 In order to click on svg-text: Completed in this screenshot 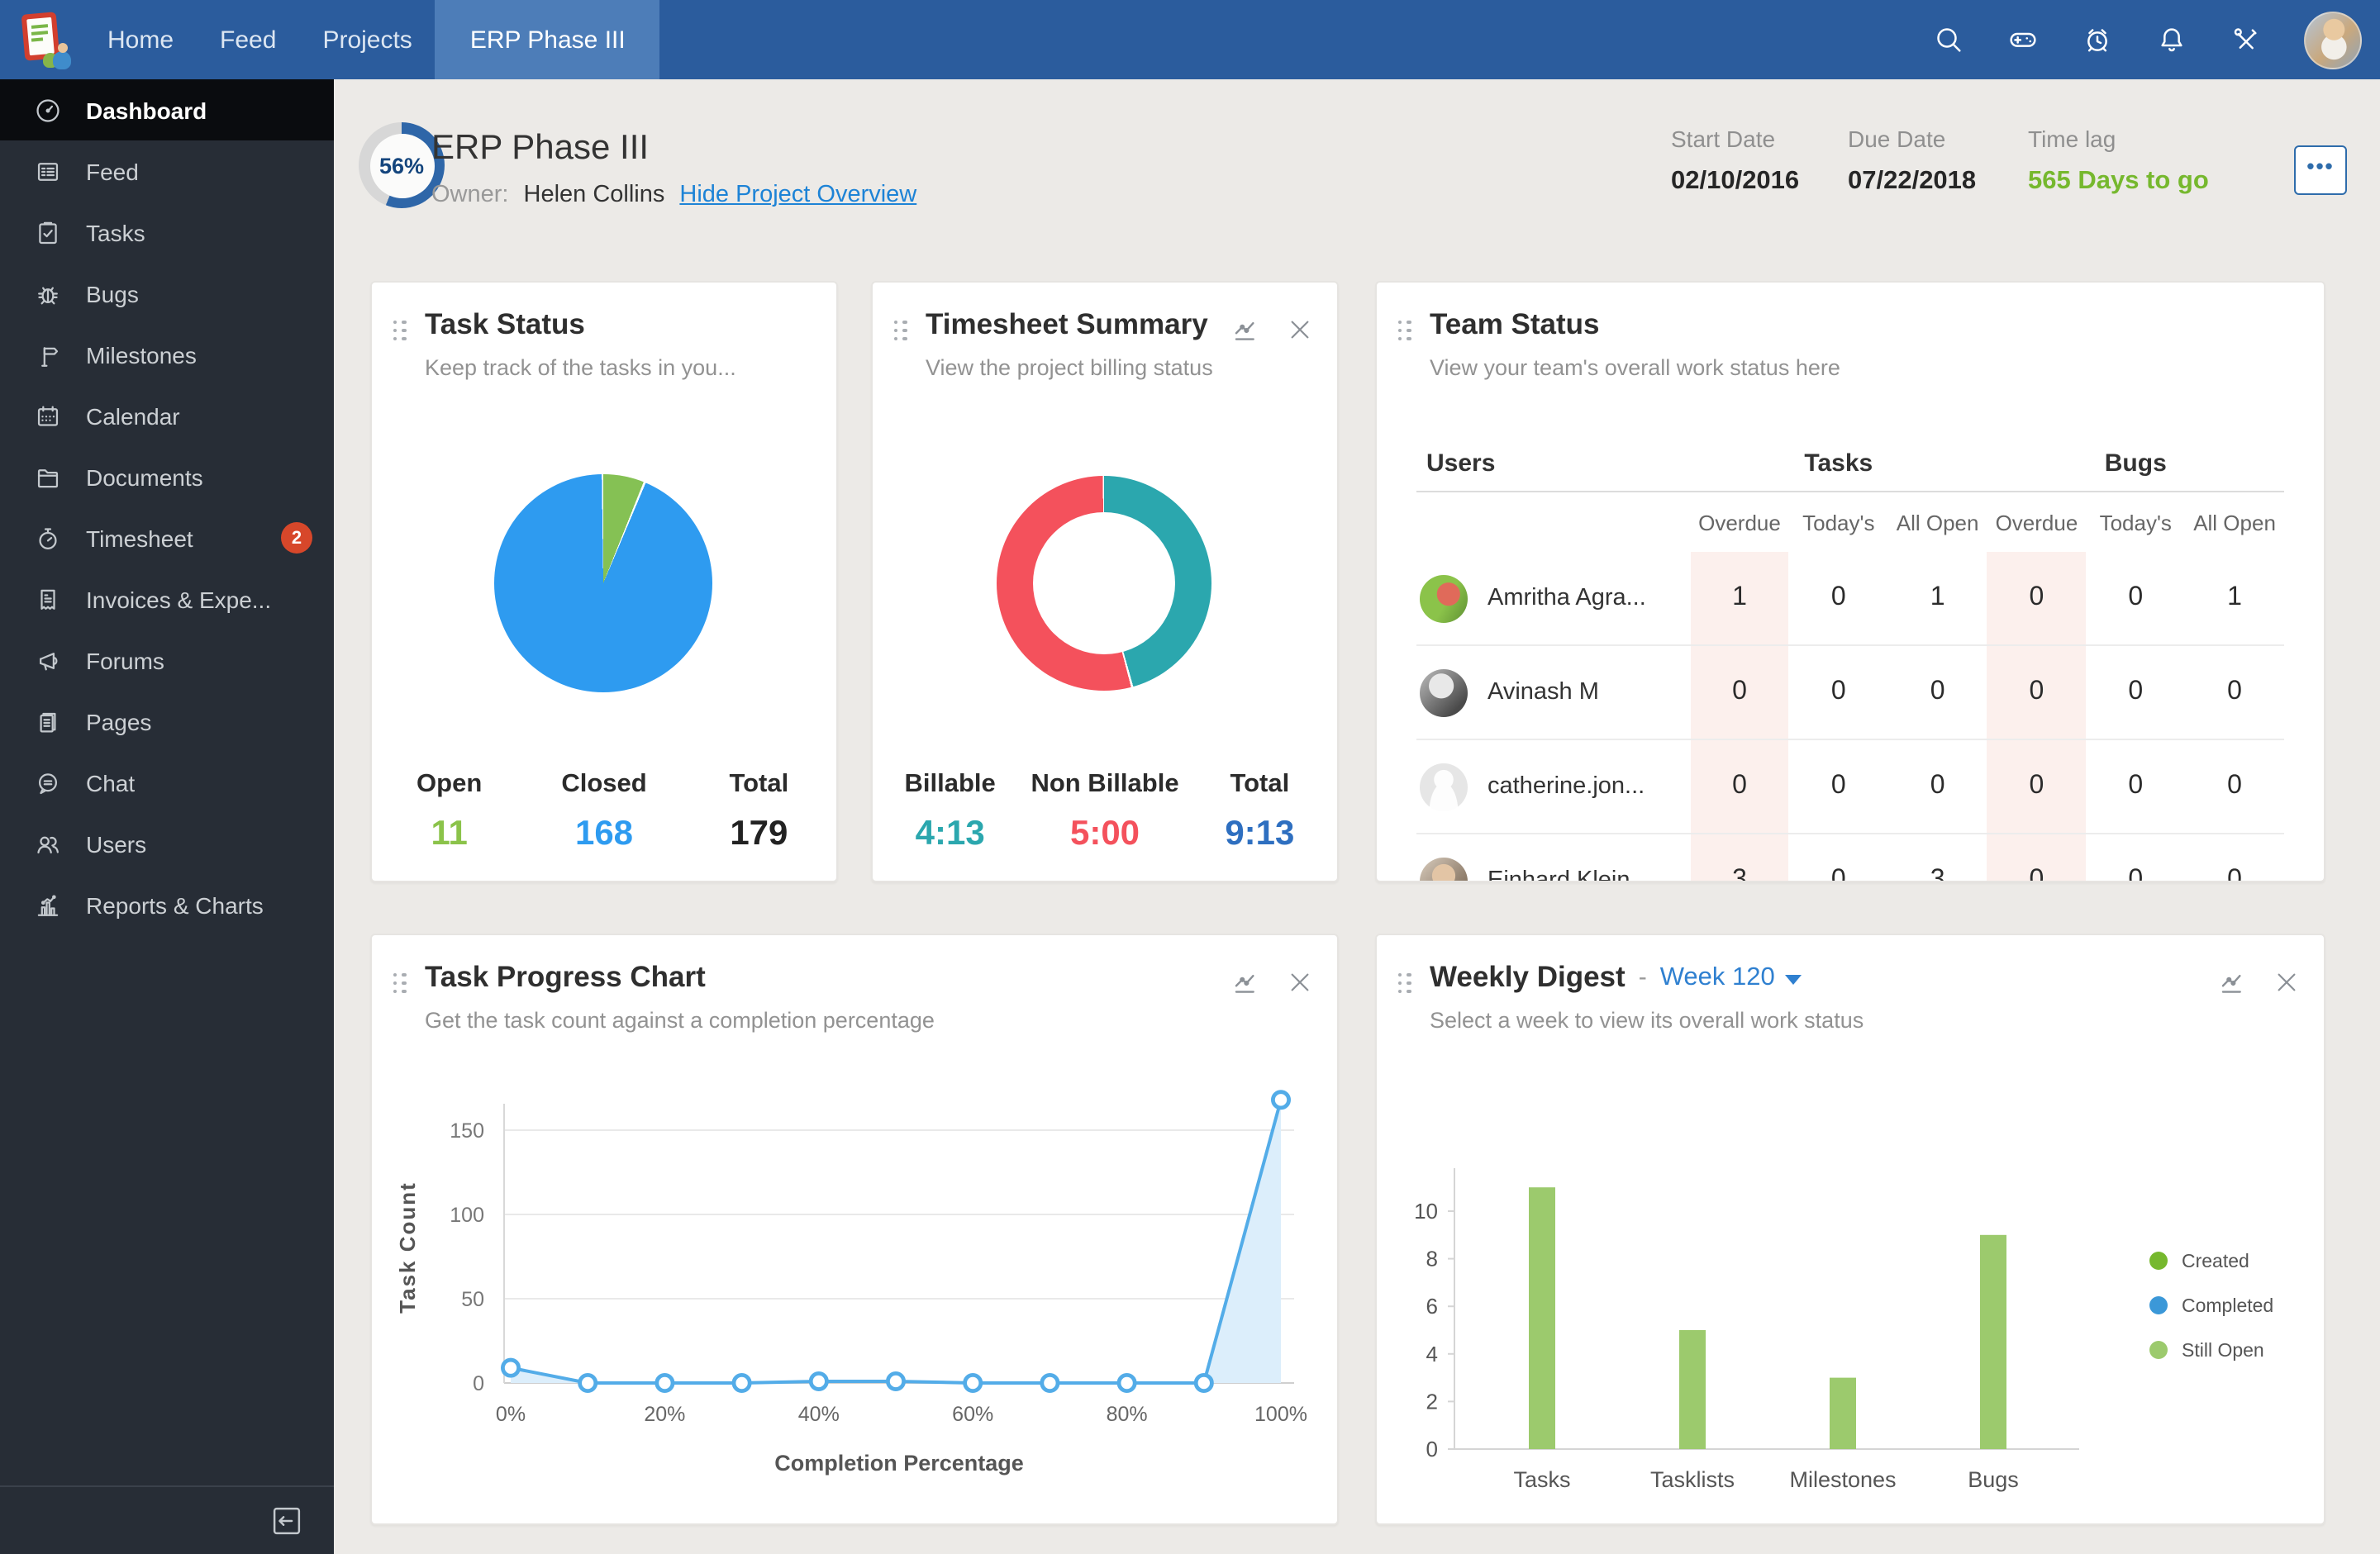, I will do `click(2227, 1305)`.